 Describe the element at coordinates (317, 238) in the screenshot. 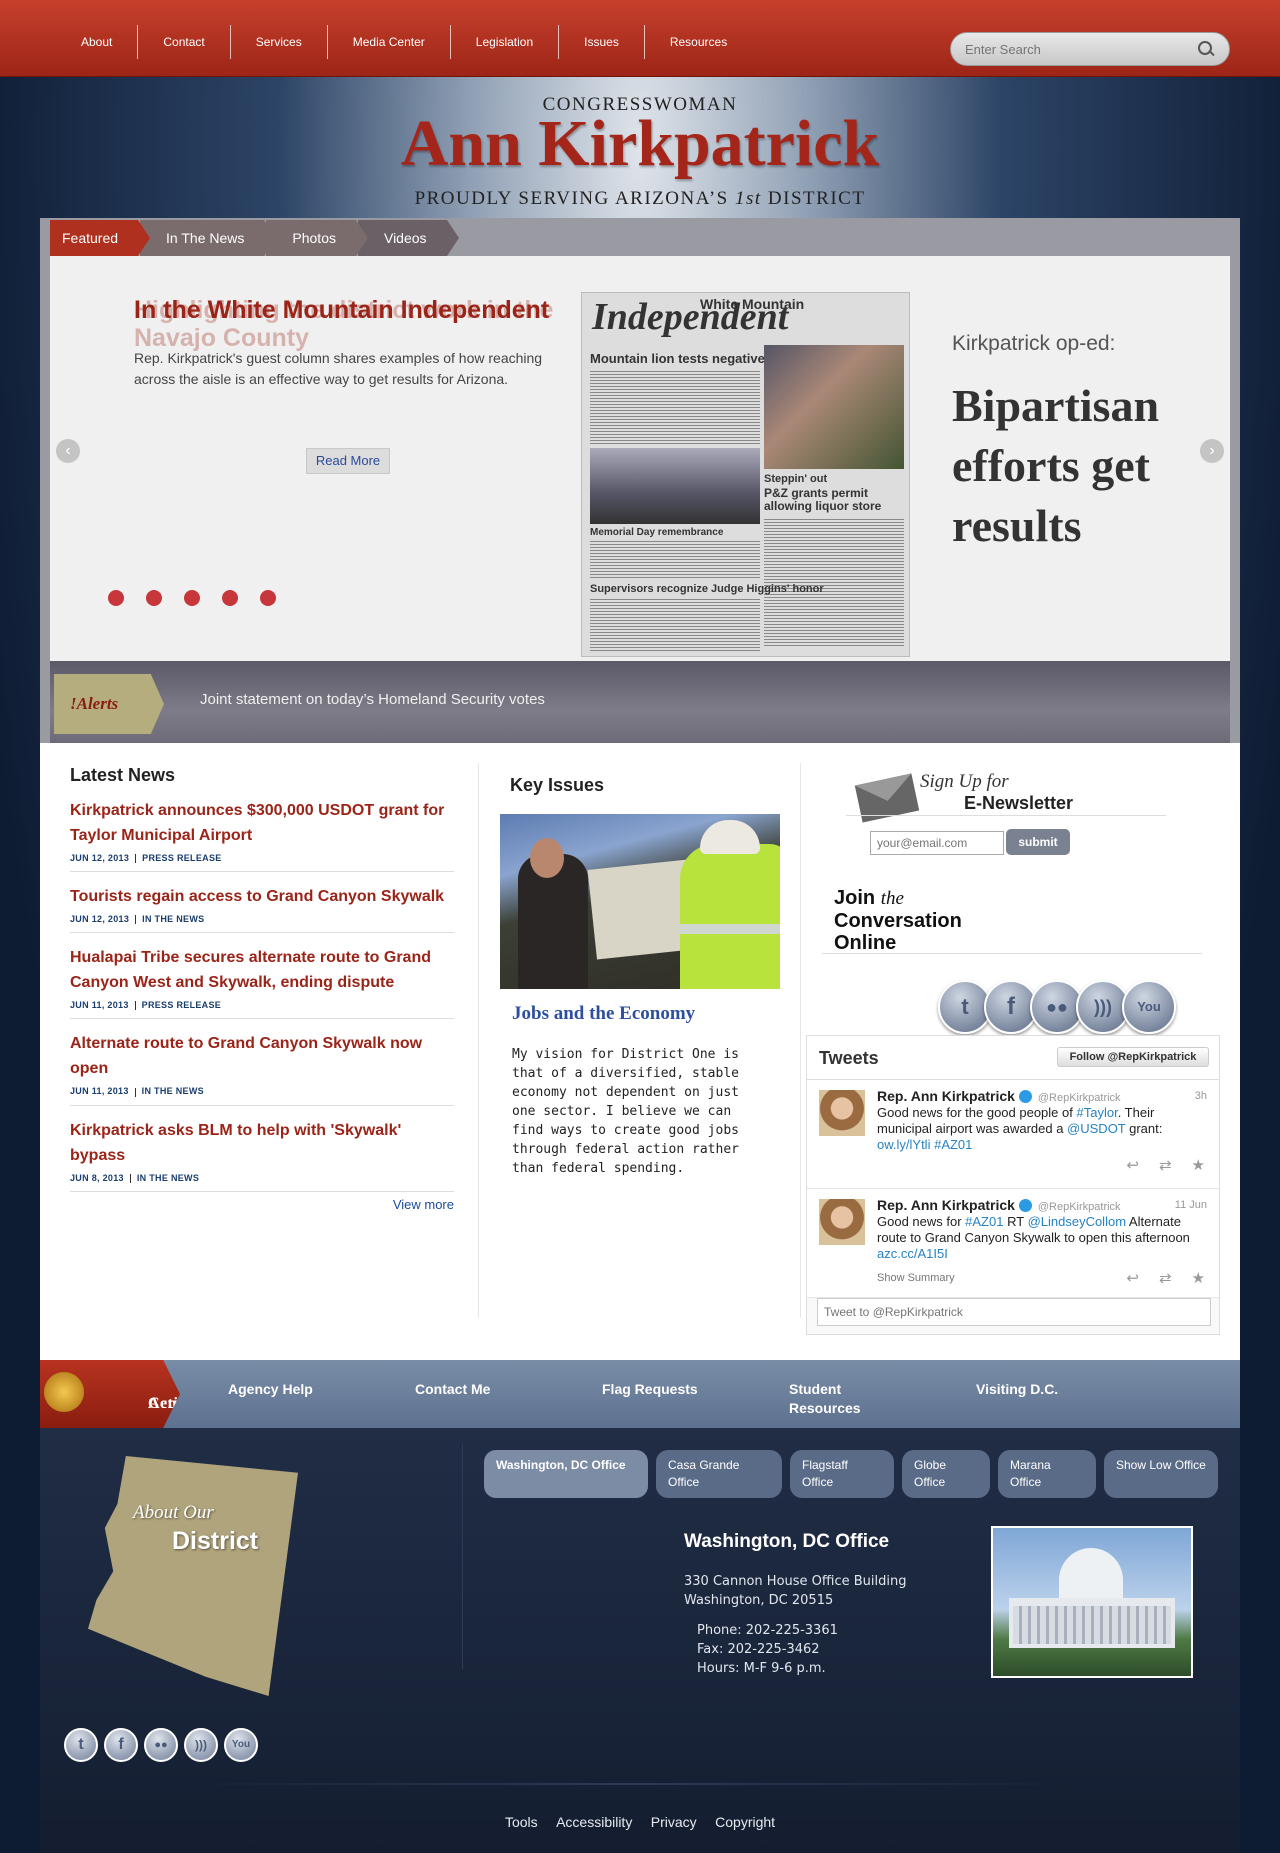

I see `tab-photos: Photos` at that location.